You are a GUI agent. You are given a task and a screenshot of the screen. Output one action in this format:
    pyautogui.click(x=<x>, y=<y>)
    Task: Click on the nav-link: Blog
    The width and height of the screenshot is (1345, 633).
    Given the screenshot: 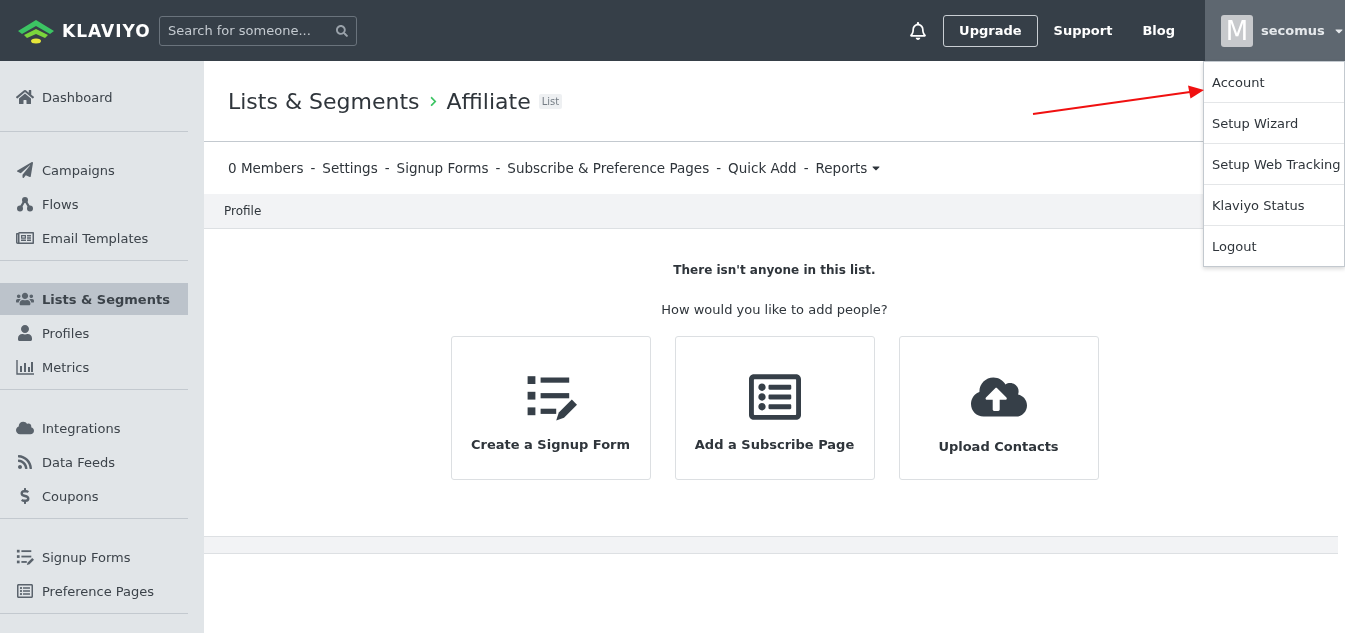 What is the action you would take?
    pyautogui.click(x=1158, y=30)
    